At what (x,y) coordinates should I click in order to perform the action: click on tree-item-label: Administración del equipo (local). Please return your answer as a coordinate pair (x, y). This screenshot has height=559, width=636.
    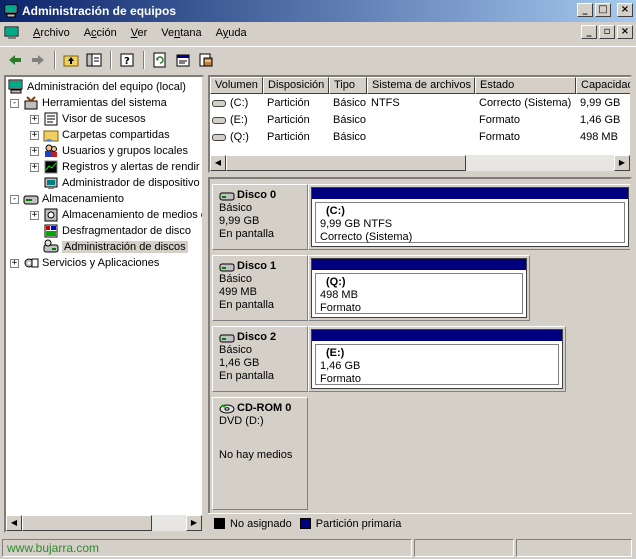
    Looking at the image, I should click on (106, 87).